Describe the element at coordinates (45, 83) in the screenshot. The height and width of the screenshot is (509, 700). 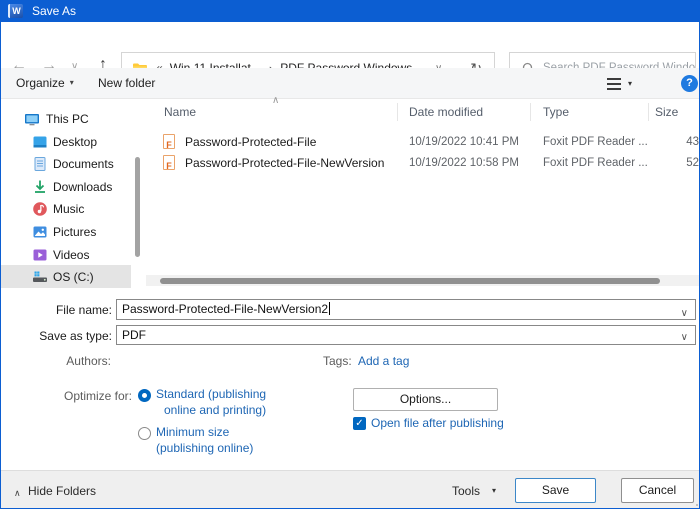
I see `organize-button: Organize ▾` at that location.